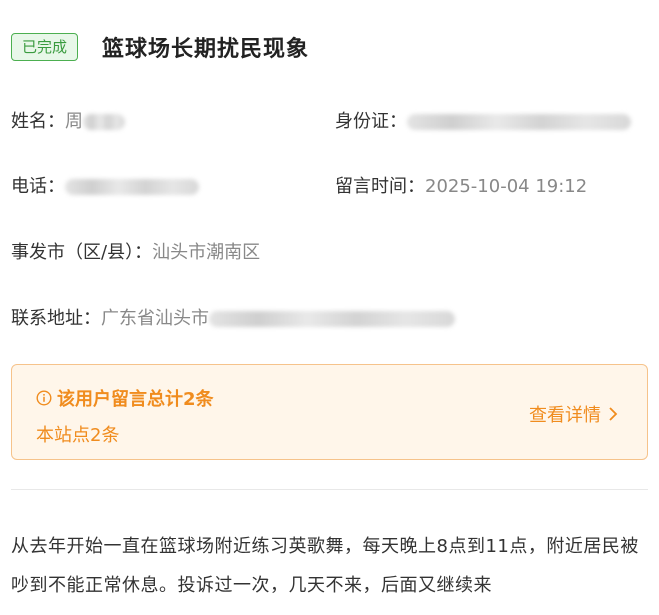 Image resolution: width=659 pixels, height=615 pixels. I want to click on notice-title-text: 该用户留言总计2条, so click(135, 399).